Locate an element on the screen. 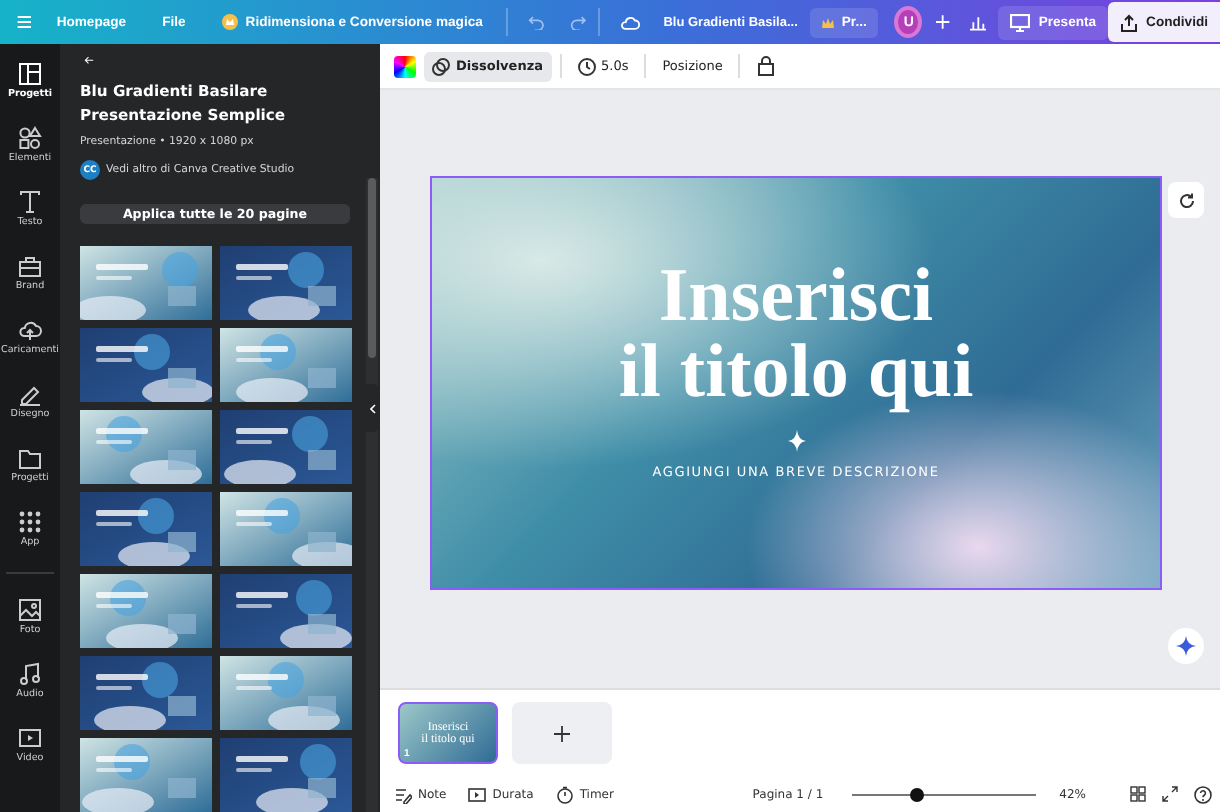 This screenshot has height=812, width=1220. magic-button is located at coordinates (1186, 646).